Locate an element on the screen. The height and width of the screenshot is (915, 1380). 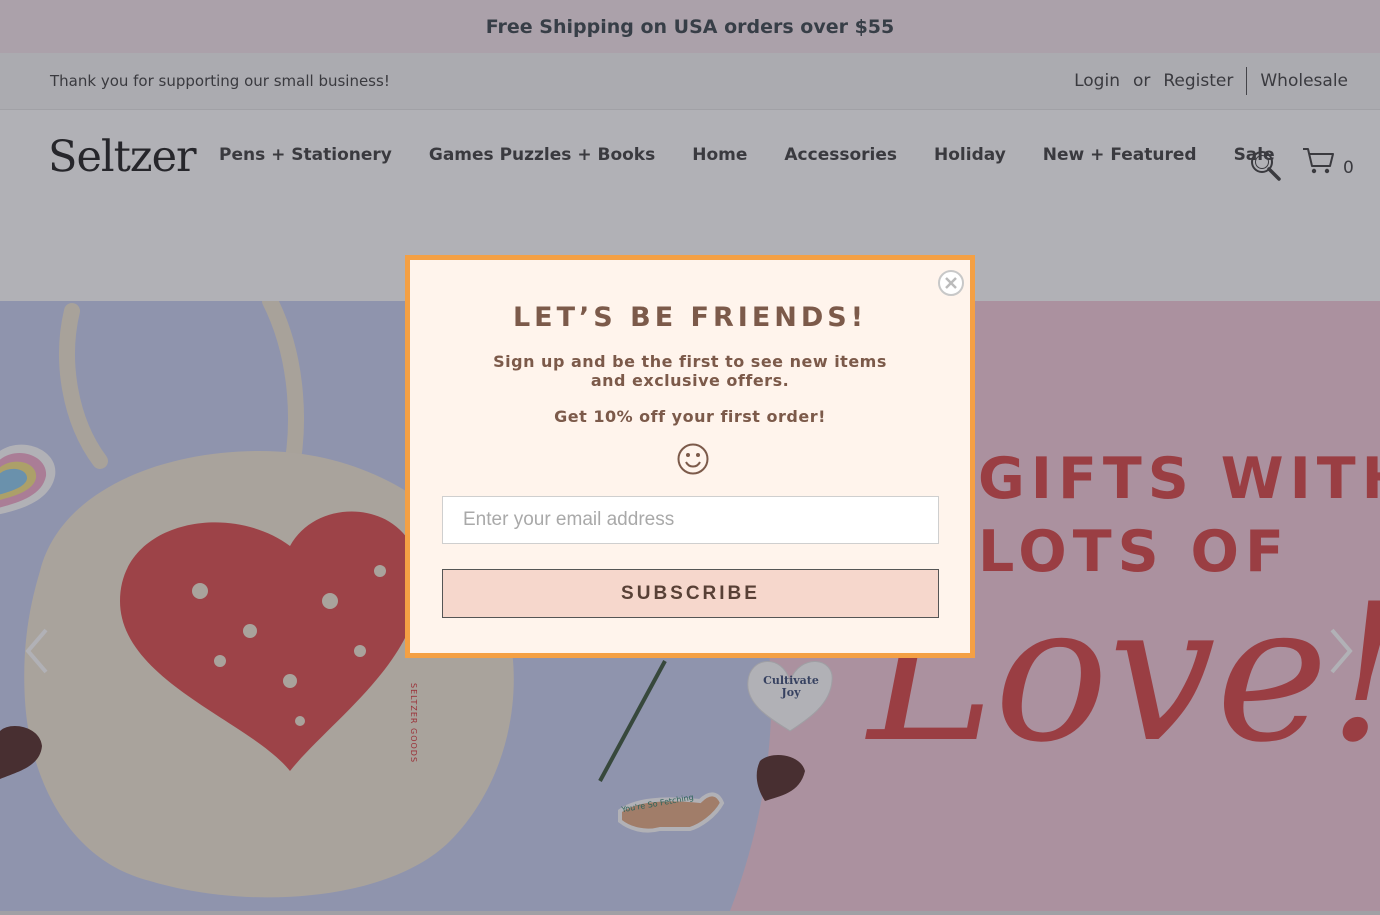
popup-offer: Get 10% off your first order! is located at coordinates (690, 416).